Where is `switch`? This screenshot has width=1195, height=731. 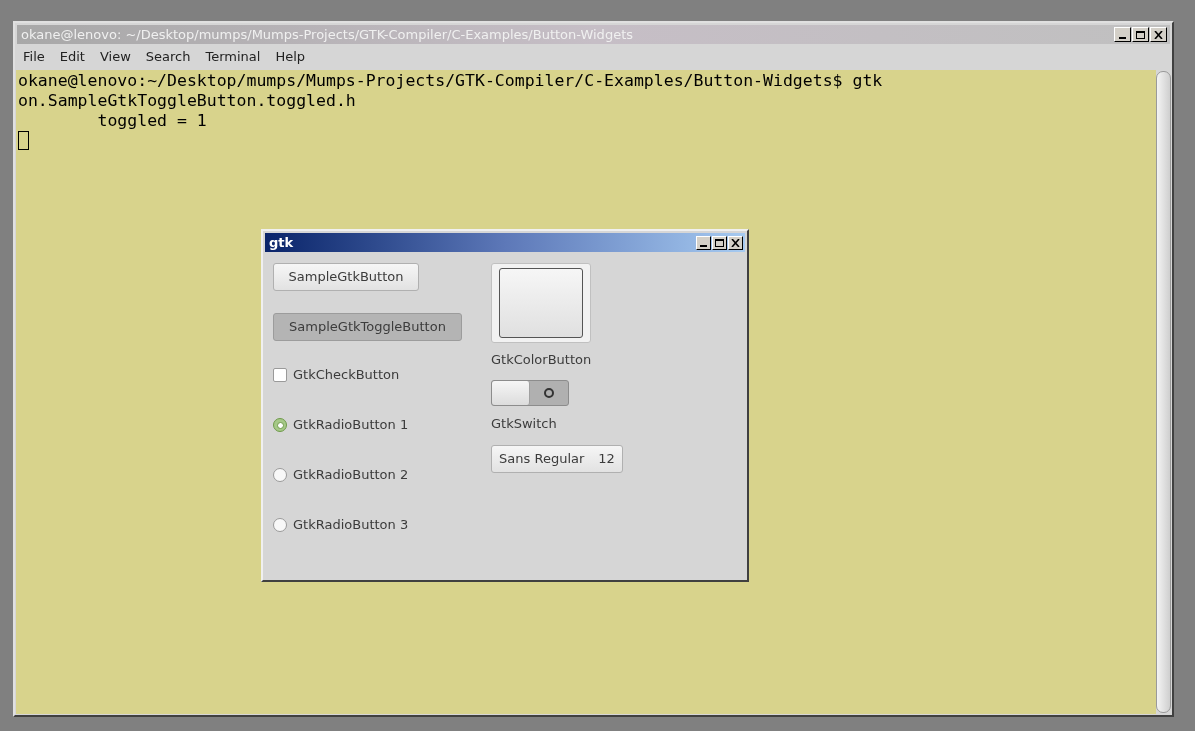 switch is located at coordinates (530, 392).